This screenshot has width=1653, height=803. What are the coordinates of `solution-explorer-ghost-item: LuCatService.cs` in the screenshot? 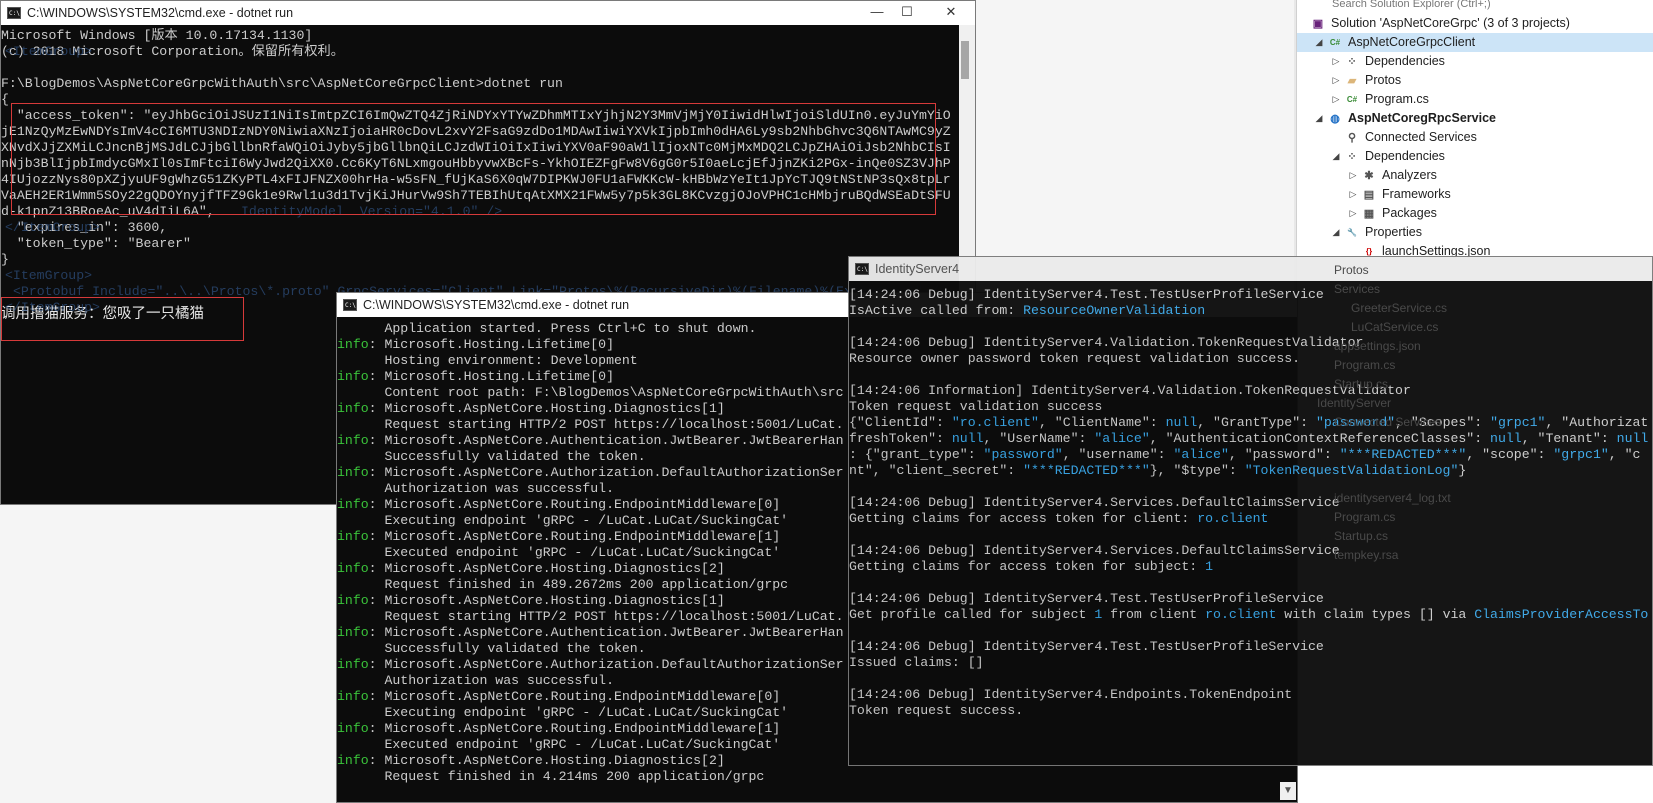 It's located at (1395, 327).